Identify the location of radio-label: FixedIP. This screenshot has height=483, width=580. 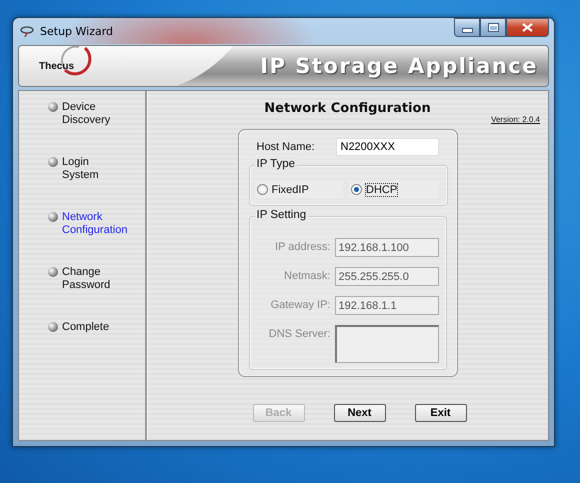
(290, 190).